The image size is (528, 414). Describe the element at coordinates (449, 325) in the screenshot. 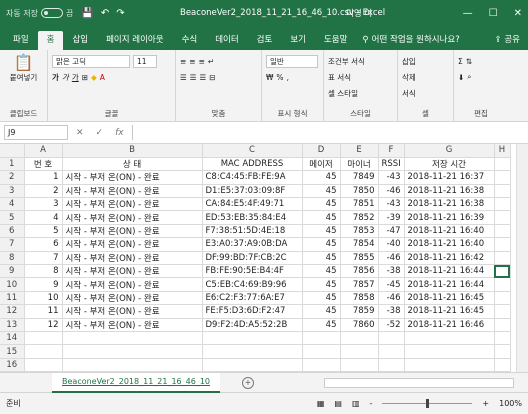

I see `cell: 2018-11-21 16:46` at that location.